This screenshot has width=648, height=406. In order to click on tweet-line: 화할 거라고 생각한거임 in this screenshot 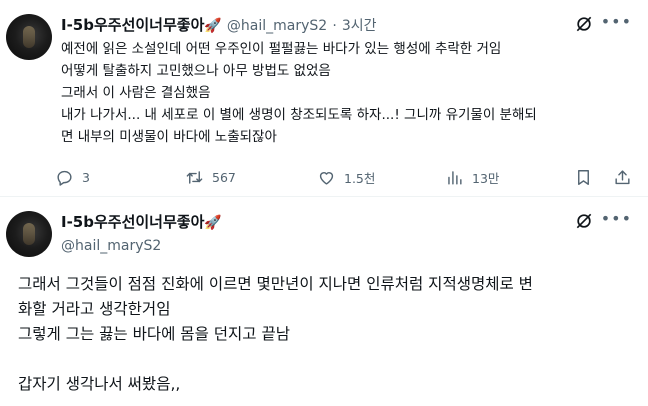, I will do `click(94, 309)`.